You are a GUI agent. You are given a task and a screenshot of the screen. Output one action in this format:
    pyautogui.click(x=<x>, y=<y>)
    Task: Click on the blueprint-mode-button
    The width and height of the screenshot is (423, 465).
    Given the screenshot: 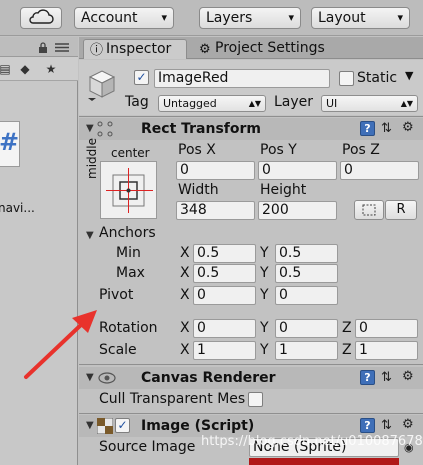 What is the action you would take?
    pyautogui.click(x=369, y=210)
    